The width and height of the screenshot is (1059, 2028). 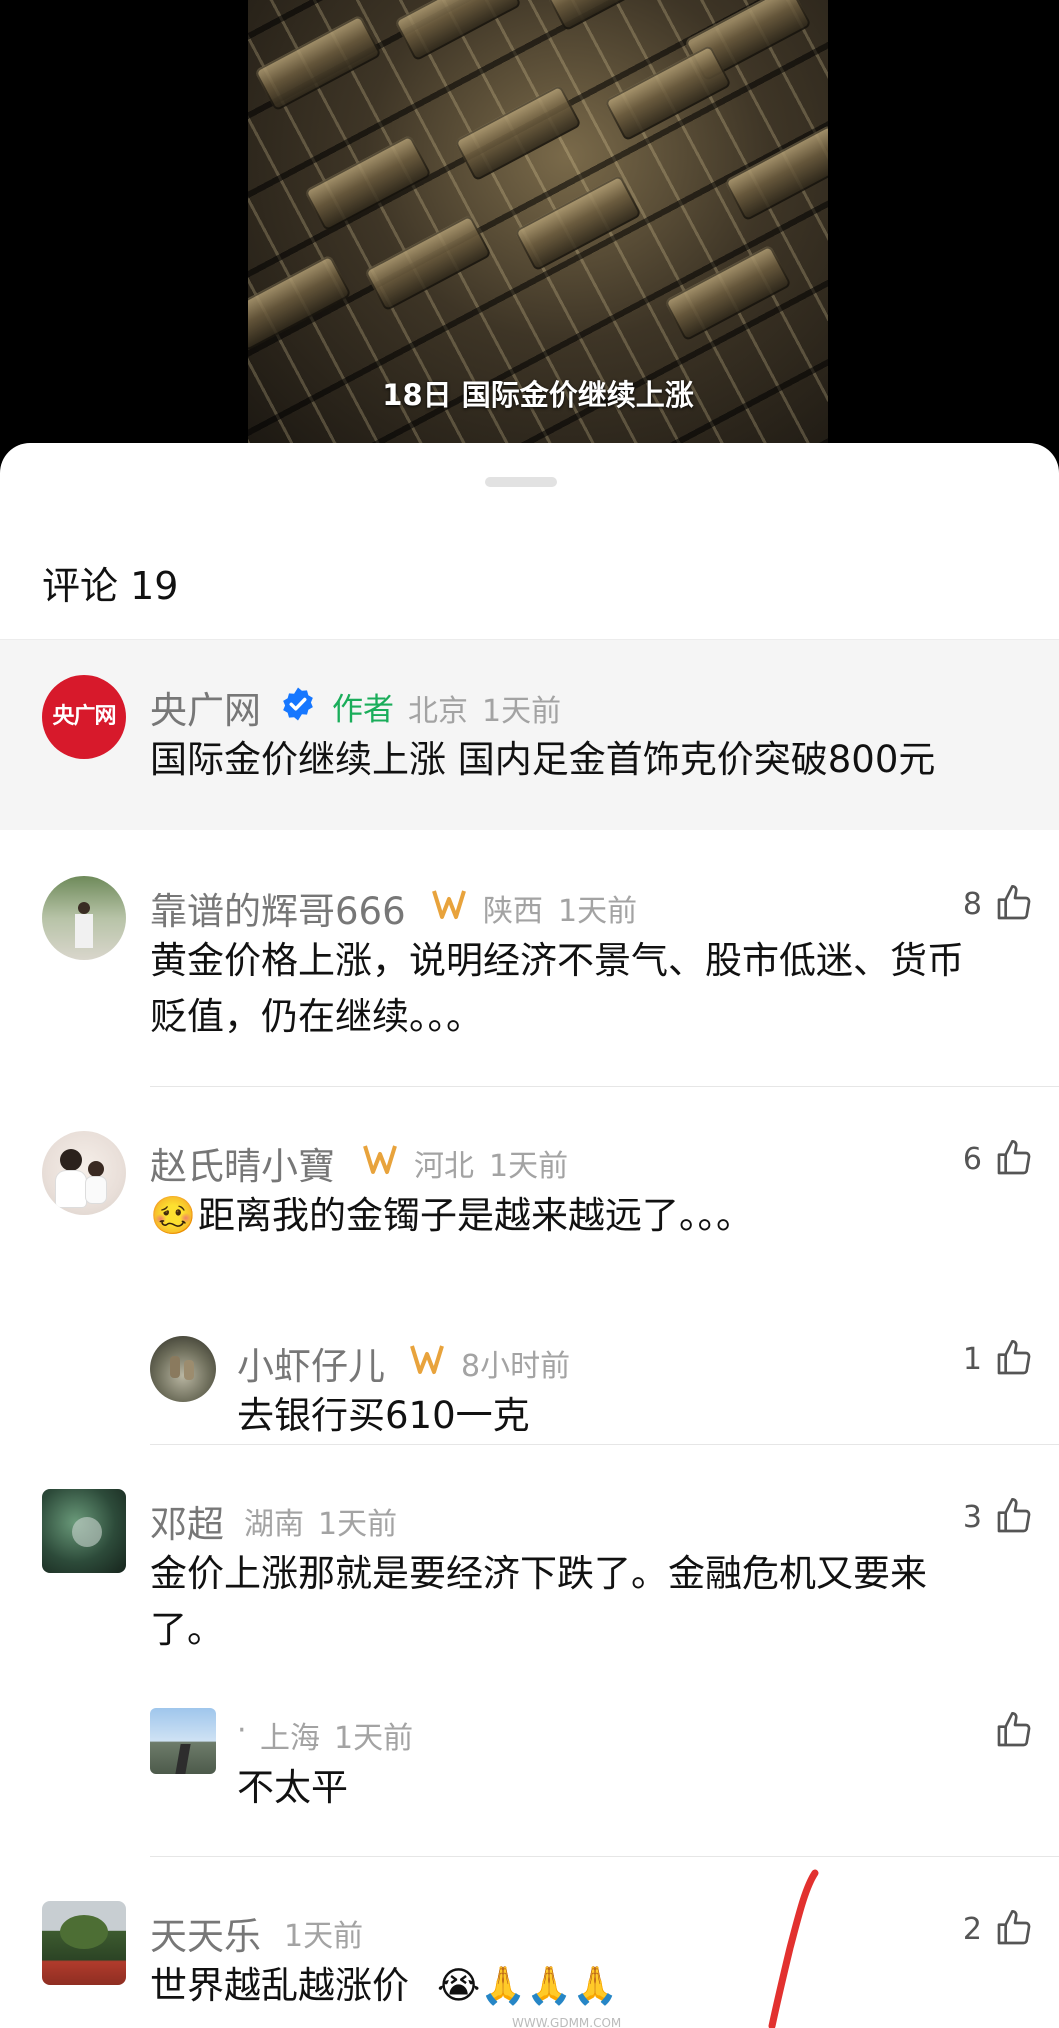 What do you see at coordinates (972, 1517) in the screenshot?
I see `like-count: 3` at bounding box center [972, 1517].